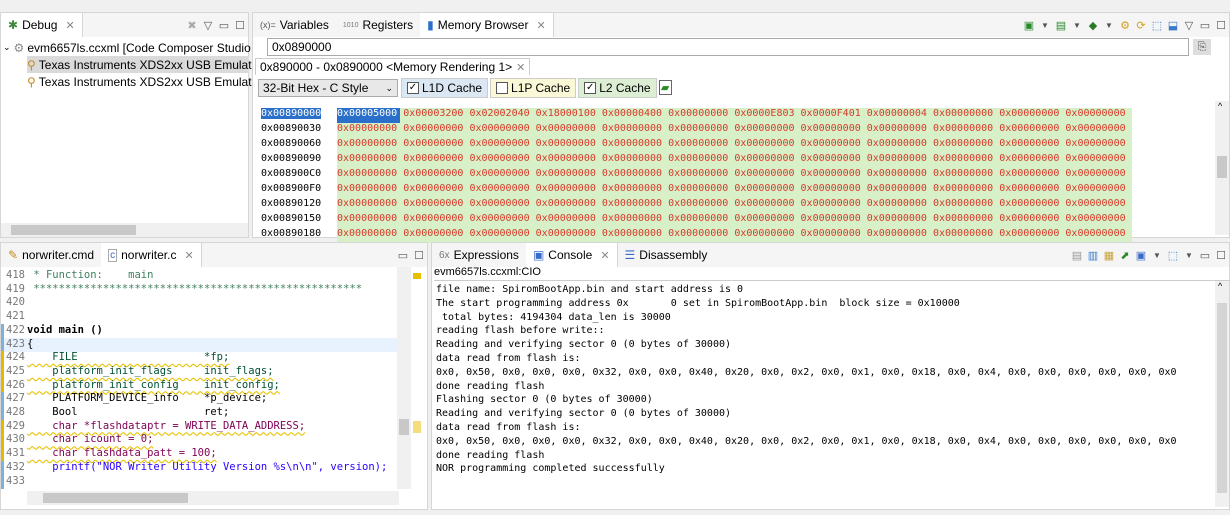  Describe the element at coordinates (533, 88) in the screenshot. I see `l1p-cache-checkbox: L1P Cache` at that location.